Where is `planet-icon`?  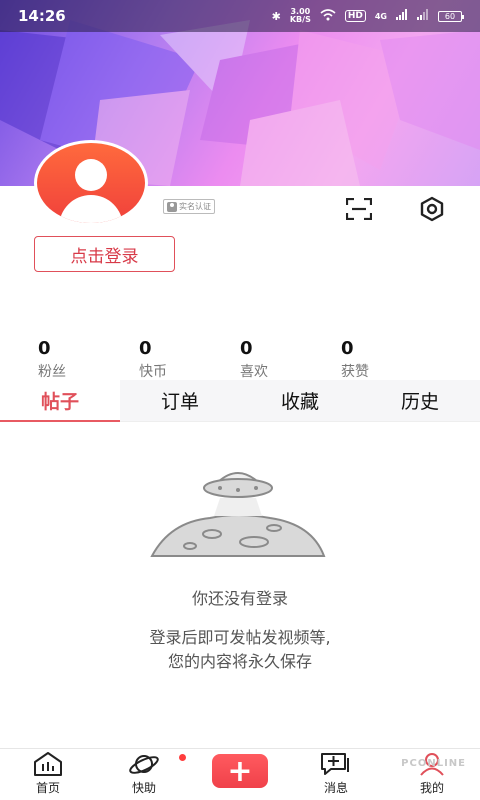
planet-icon is located at coordinates (144, 764).